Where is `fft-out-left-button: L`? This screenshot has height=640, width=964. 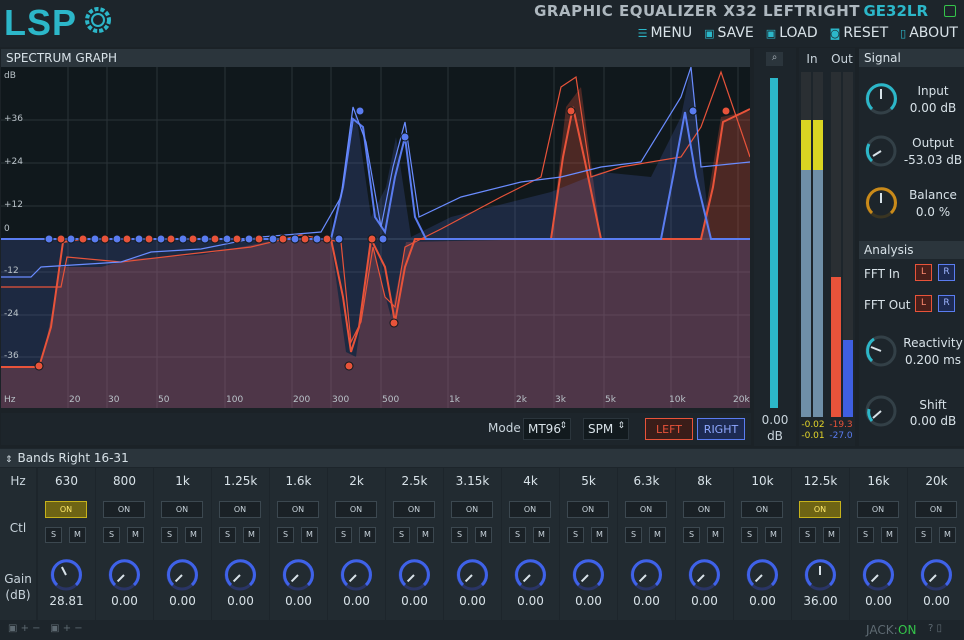 fft-out-left-button: L is located at coordinates (923, 303).